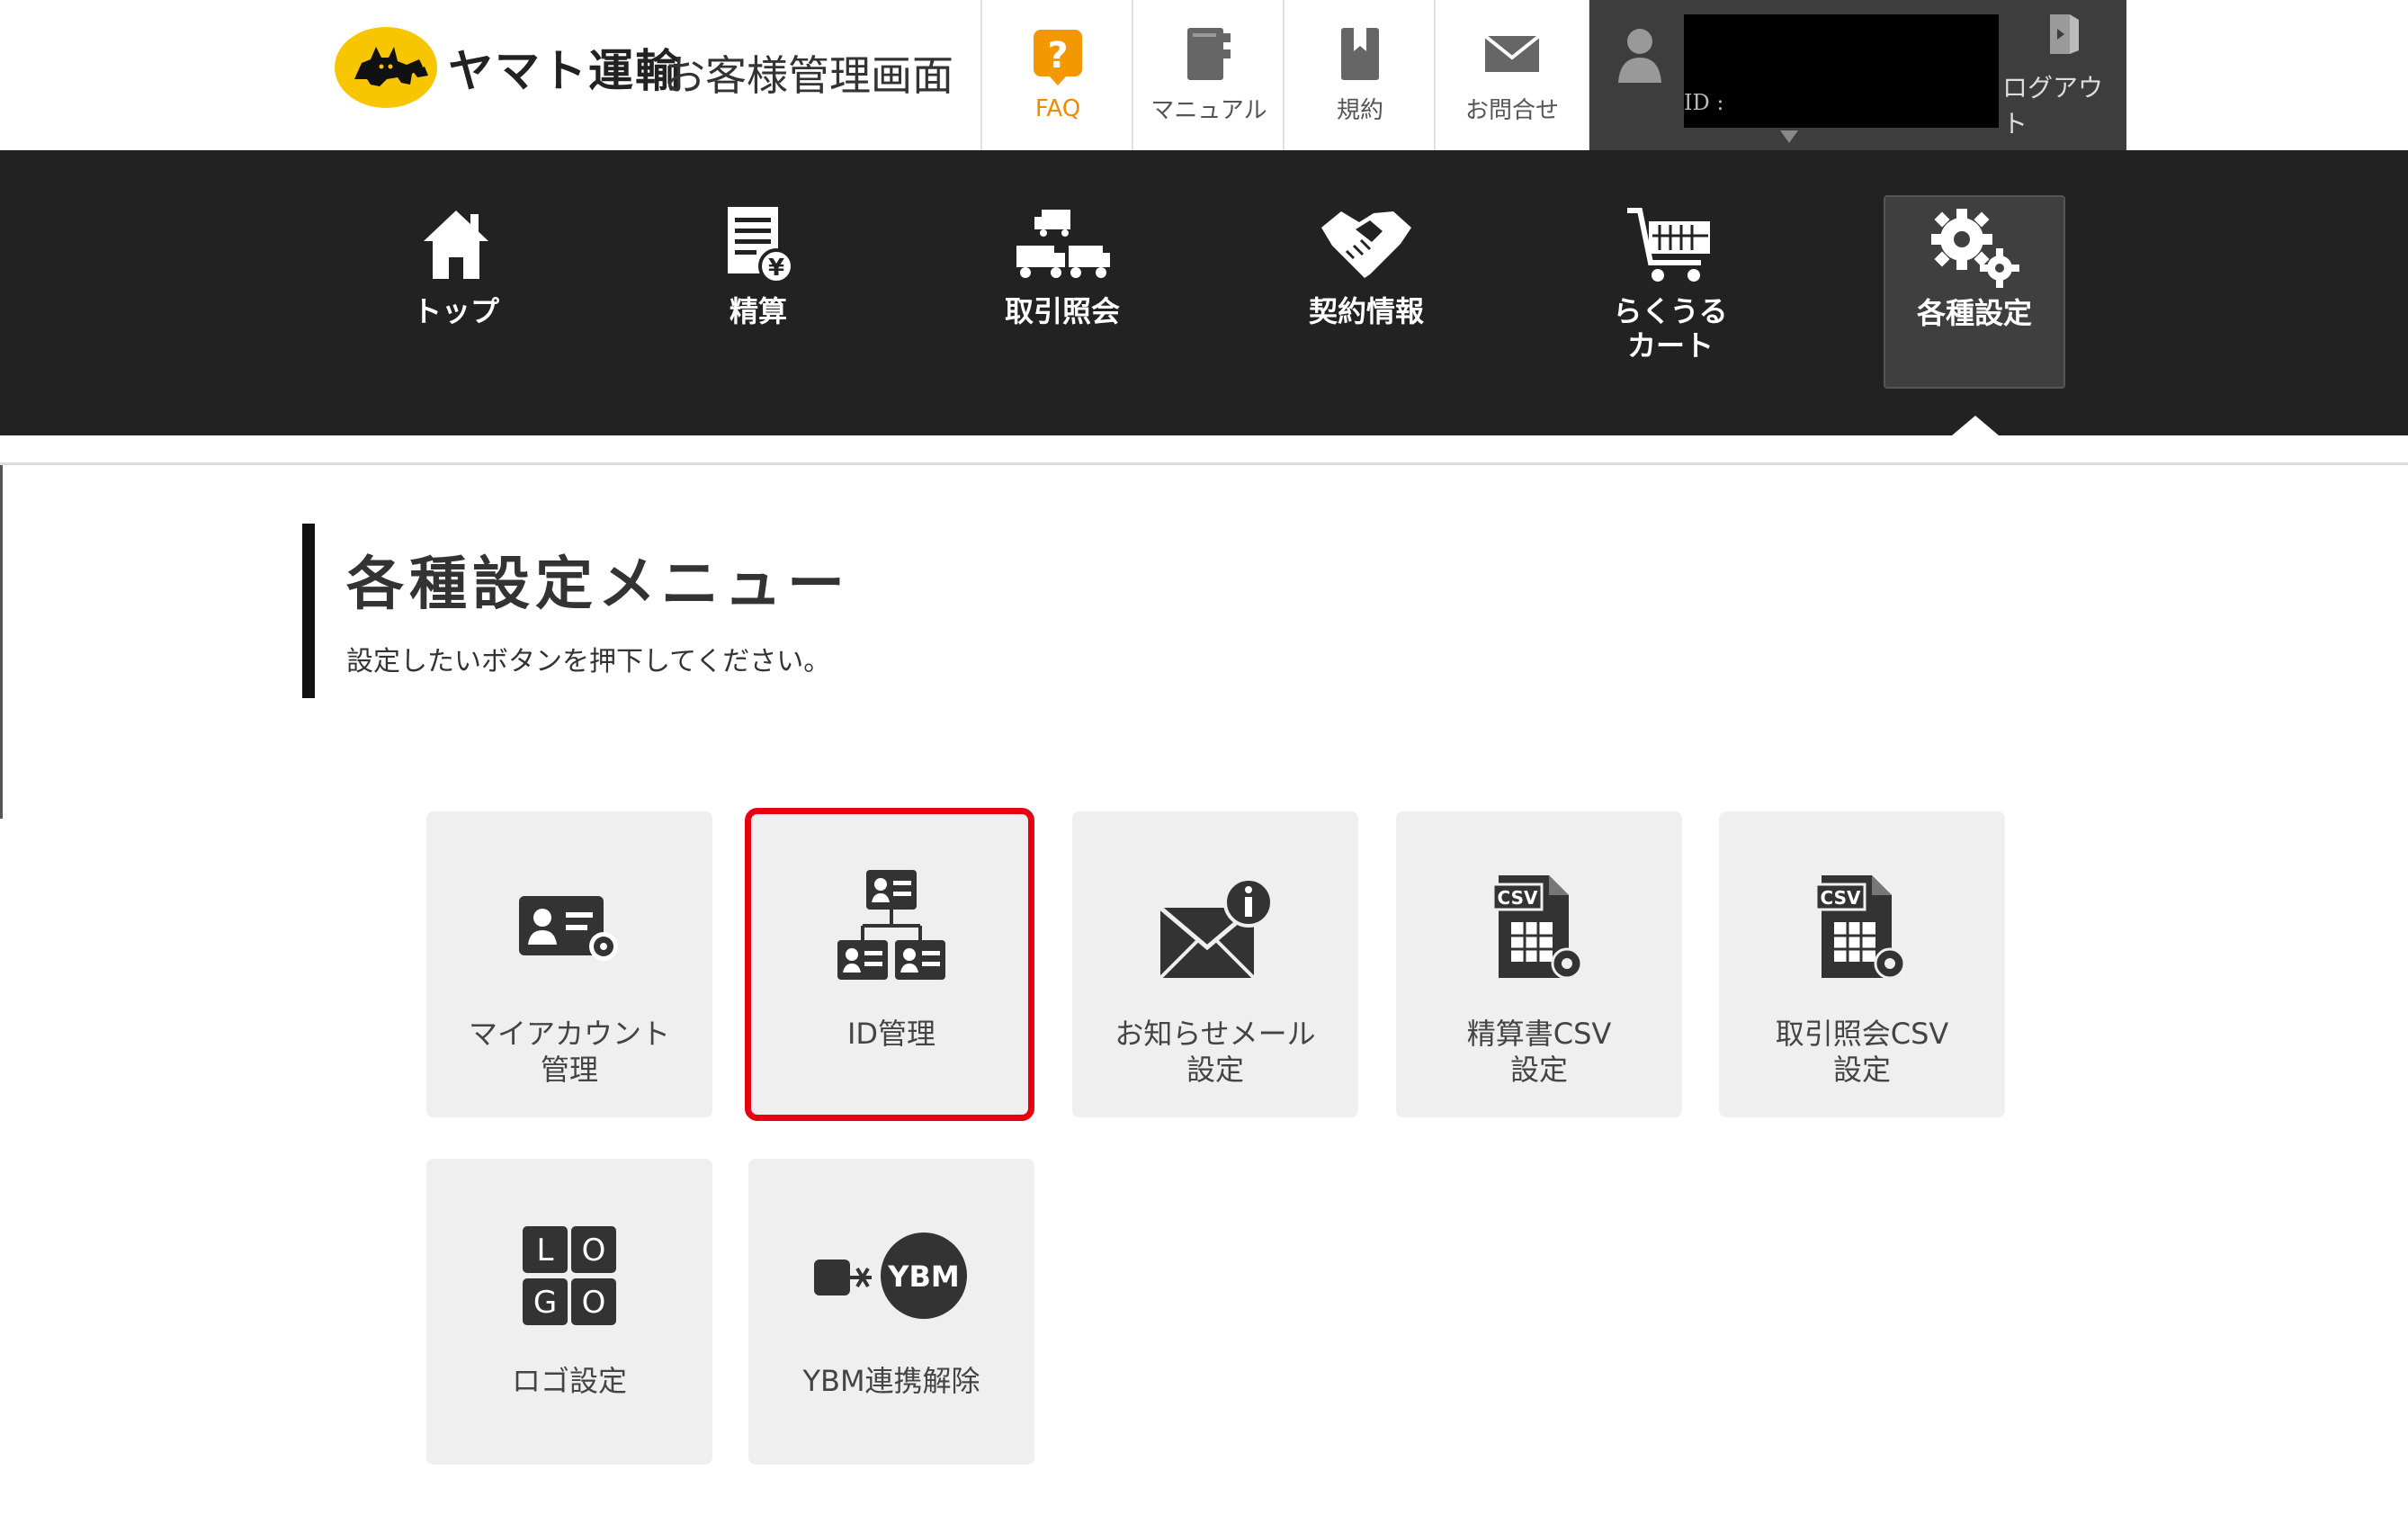 Image resolution: width=2408 pixels, height=1524 pixels. I want to click on seisan-csv-settings-button: CSV 精算書CSV 設定, so click(1539, 964).